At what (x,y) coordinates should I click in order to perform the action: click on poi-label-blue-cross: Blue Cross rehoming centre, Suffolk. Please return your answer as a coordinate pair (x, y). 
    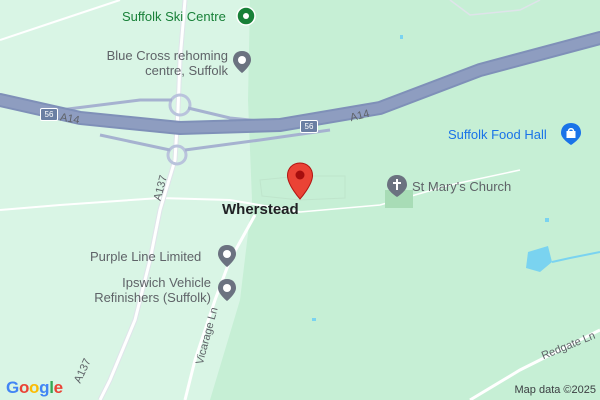
    Looking at the image, I should click on (163, 63).